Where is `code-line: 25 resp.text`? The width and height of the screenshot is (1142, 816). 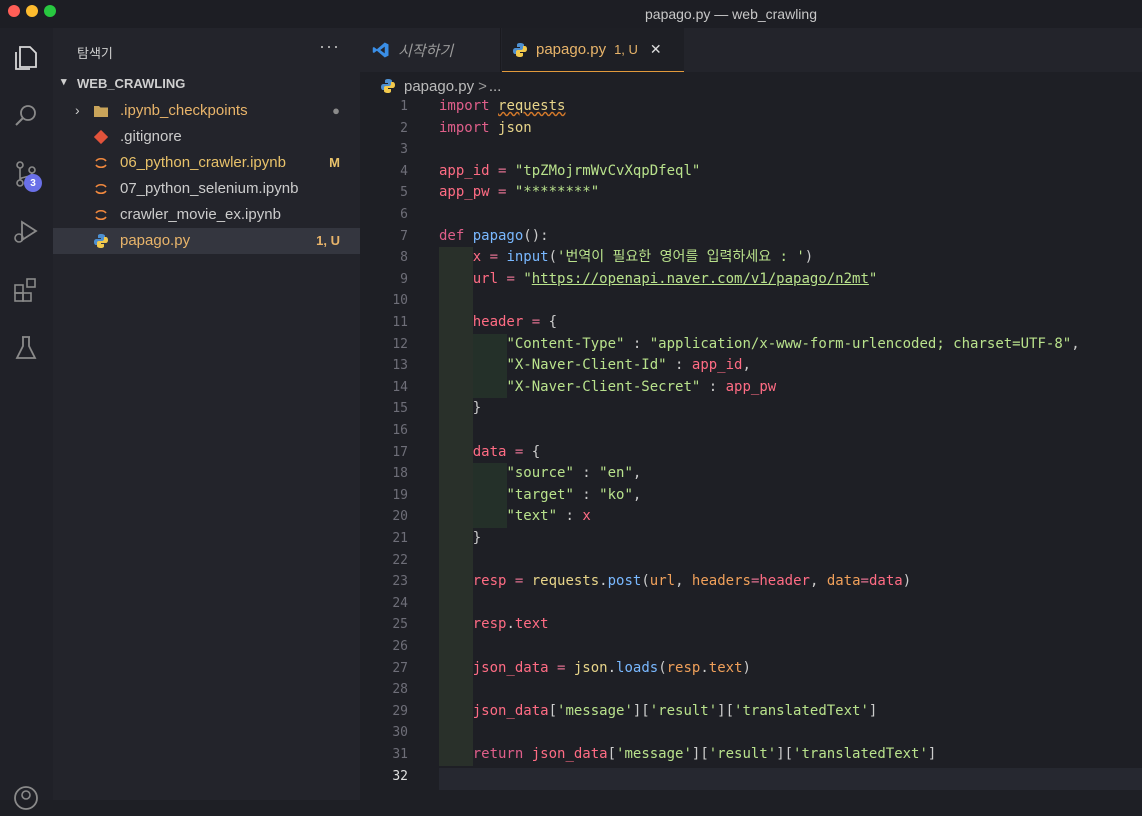
code-line: 25 resp.text is located at coordinates (751, 625).